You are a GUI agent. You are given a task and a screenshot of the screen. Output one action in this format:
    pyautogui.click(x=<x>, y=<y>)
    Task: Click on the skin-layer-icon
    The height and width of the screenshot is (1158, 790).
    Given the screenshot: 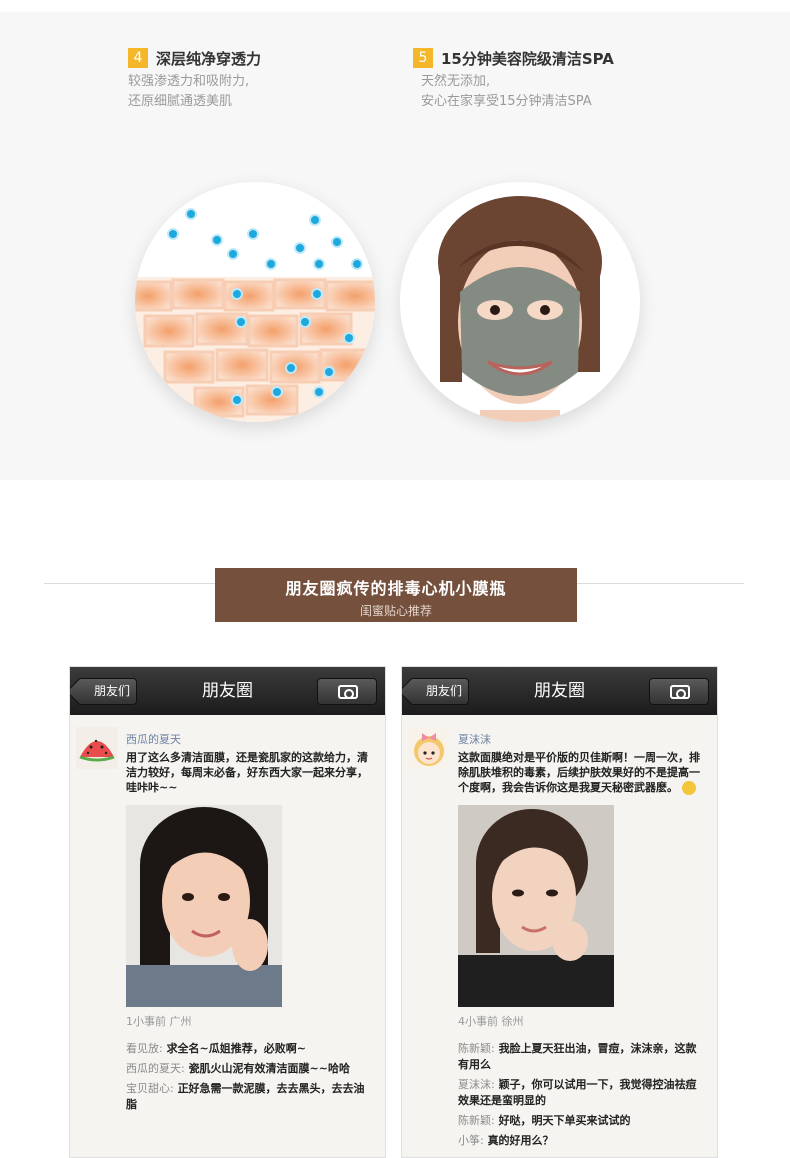 What is the action you would take?
    pyautogui.click(x=255, y=315)
    